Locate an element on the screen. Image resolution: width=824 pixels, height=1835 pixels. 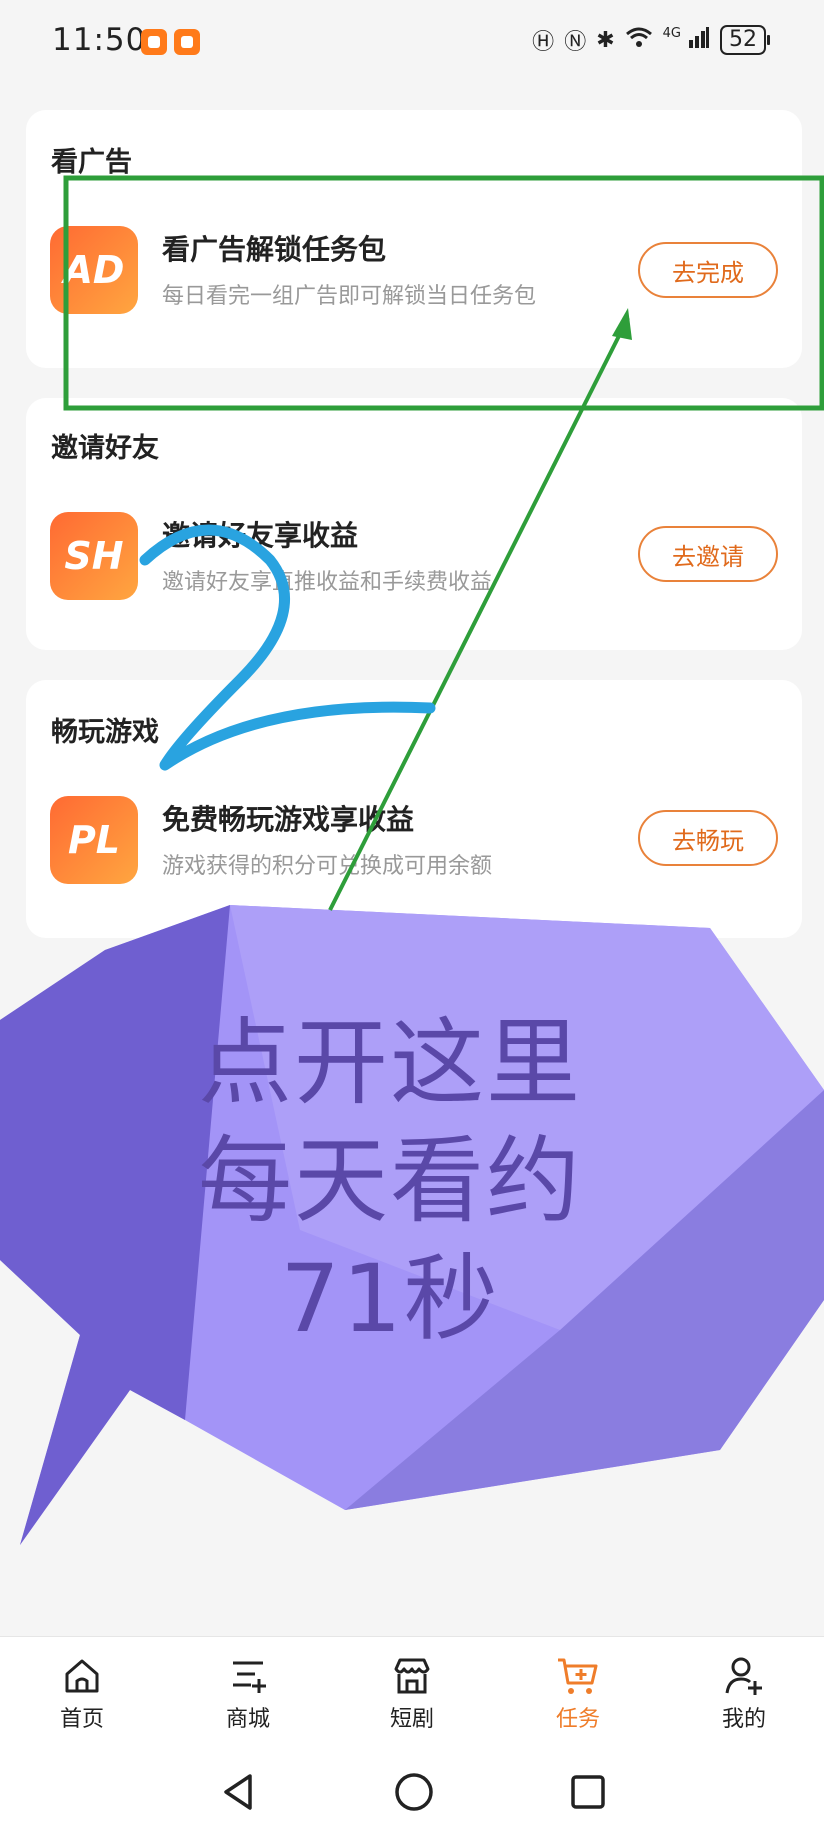
item-description: 每日看完一组广告即可解锁当日任务包 is located at coordinates (349, 296).